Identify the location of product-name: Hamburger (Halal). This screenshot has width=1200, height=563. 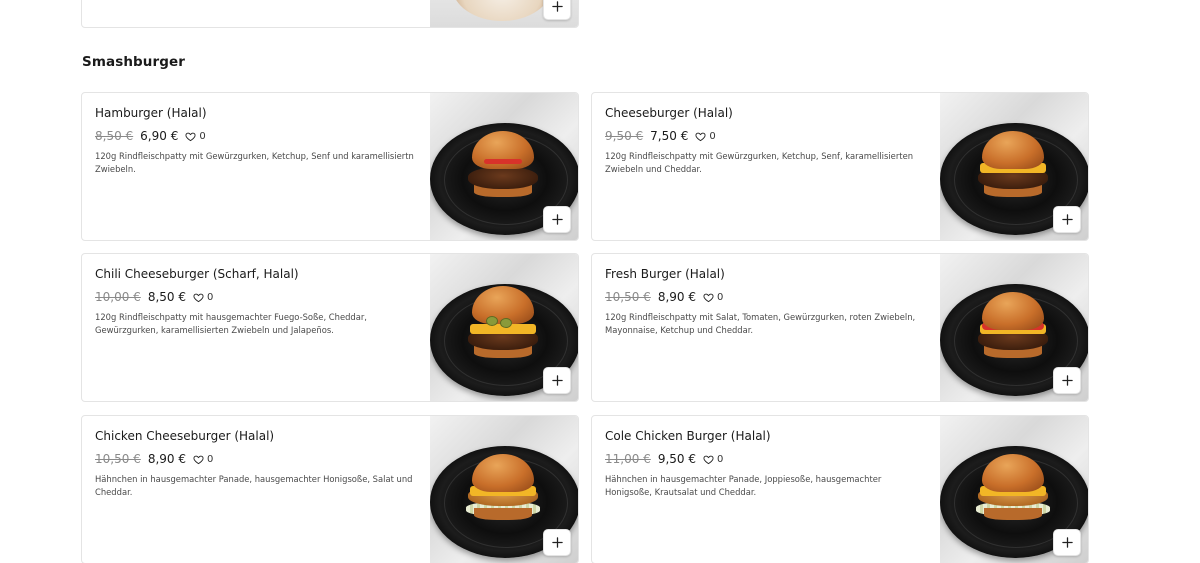
(151, 113).